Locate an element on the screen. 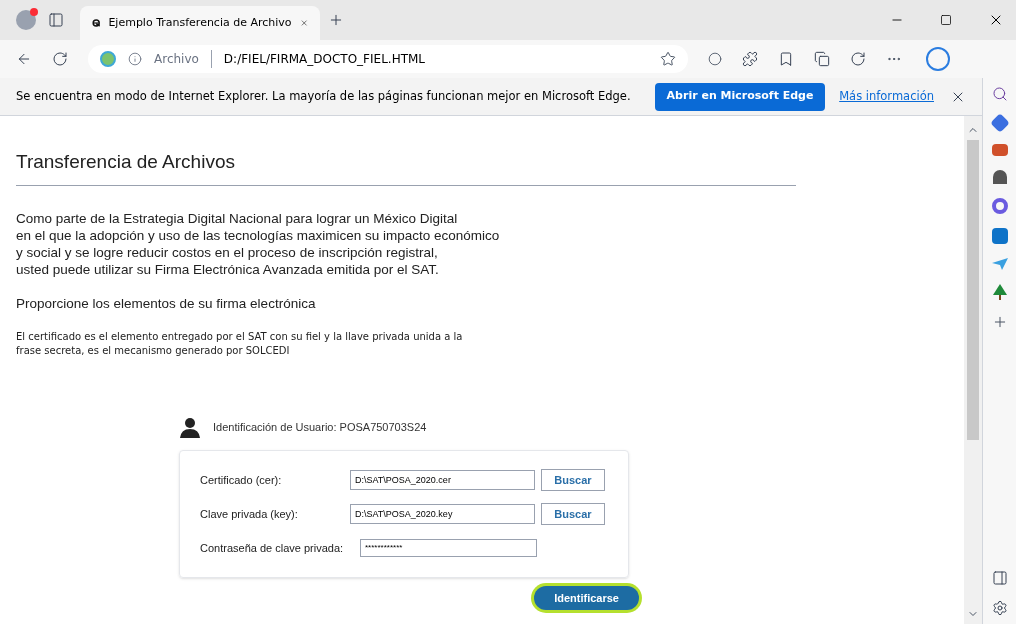 This screenshot has height=624, width=1016. user-id: Identificación de Usuario: POSA750703S24 is located at coordinates (320, 427).